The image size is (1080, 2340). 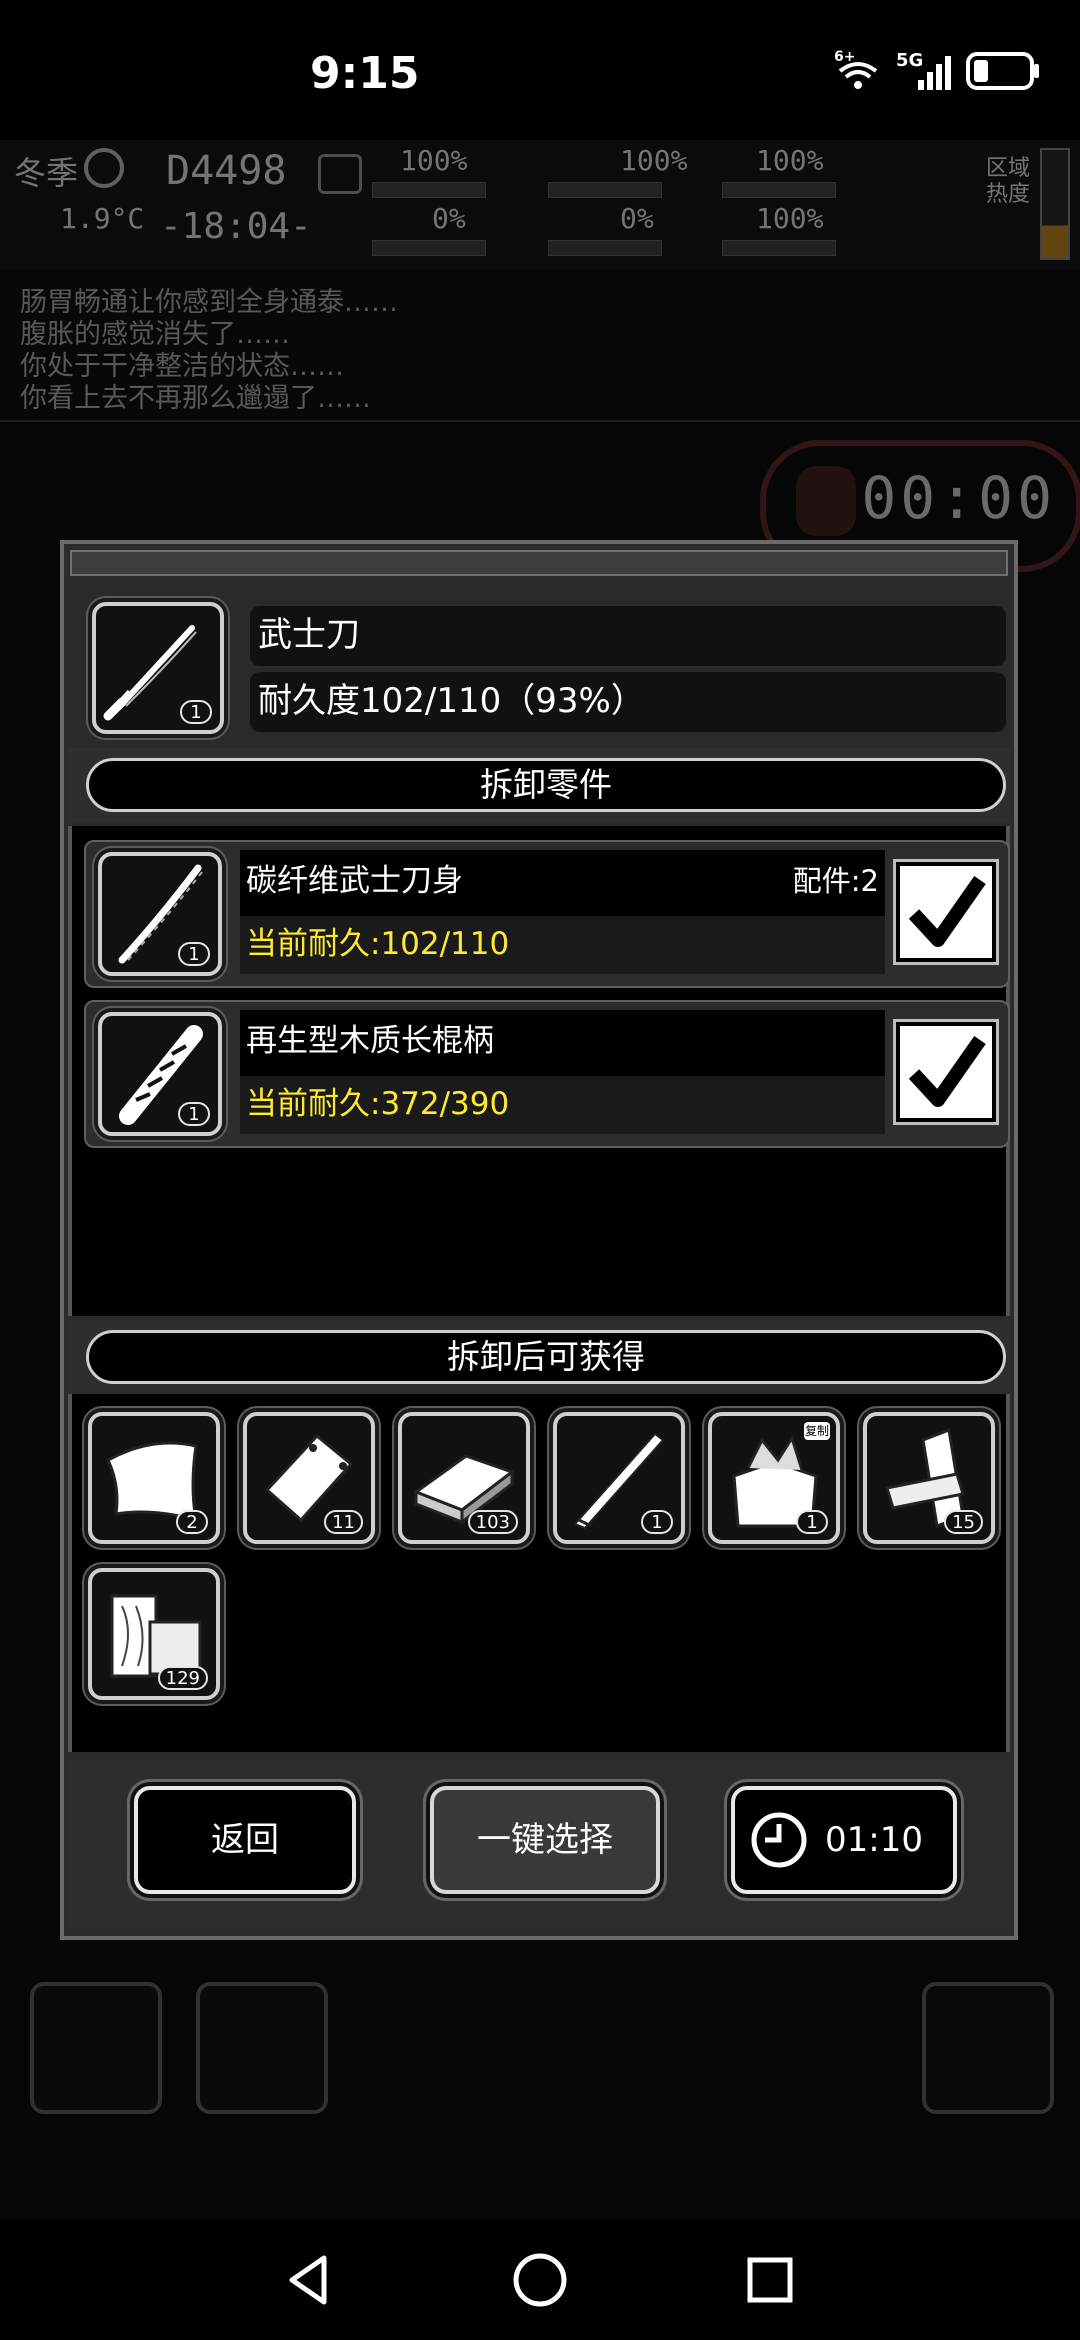 What do you see at coordinates (779, 1840) in the screenshot?
I see `clock-icon` at bounding box center [779, 1840].